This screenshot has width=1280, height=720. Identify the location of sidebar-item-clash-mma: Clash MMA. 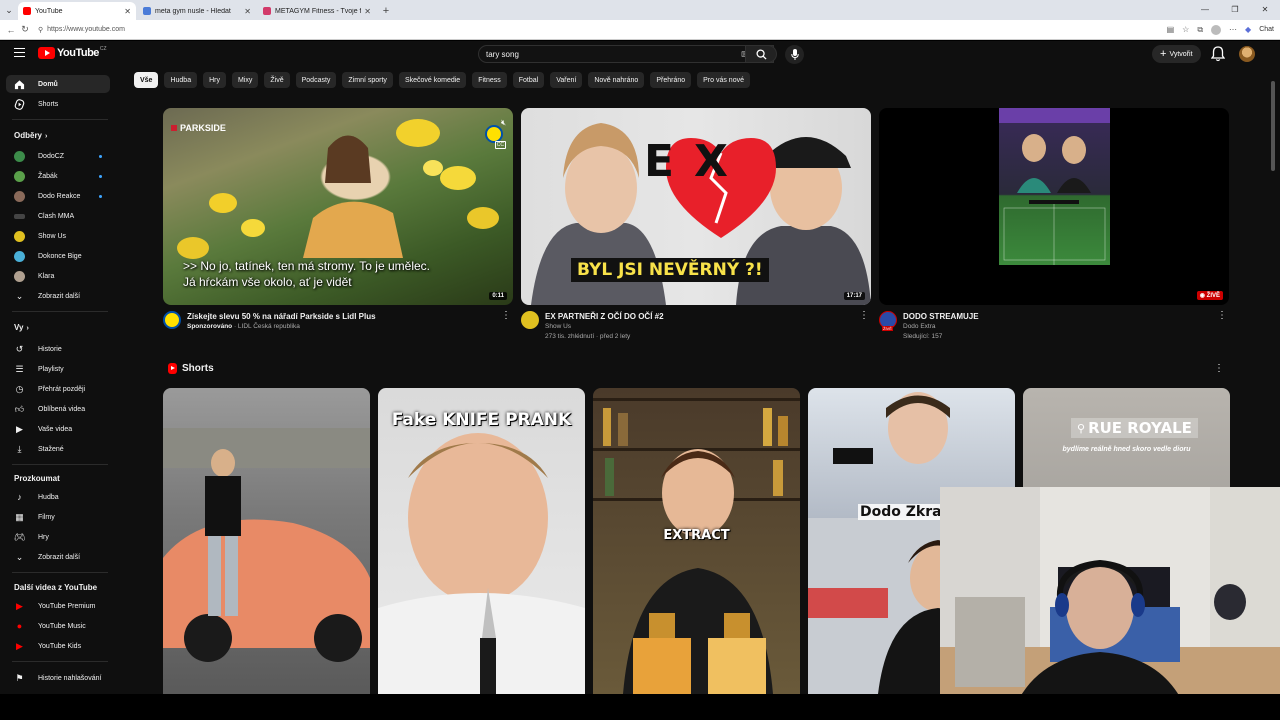
(58, 216).